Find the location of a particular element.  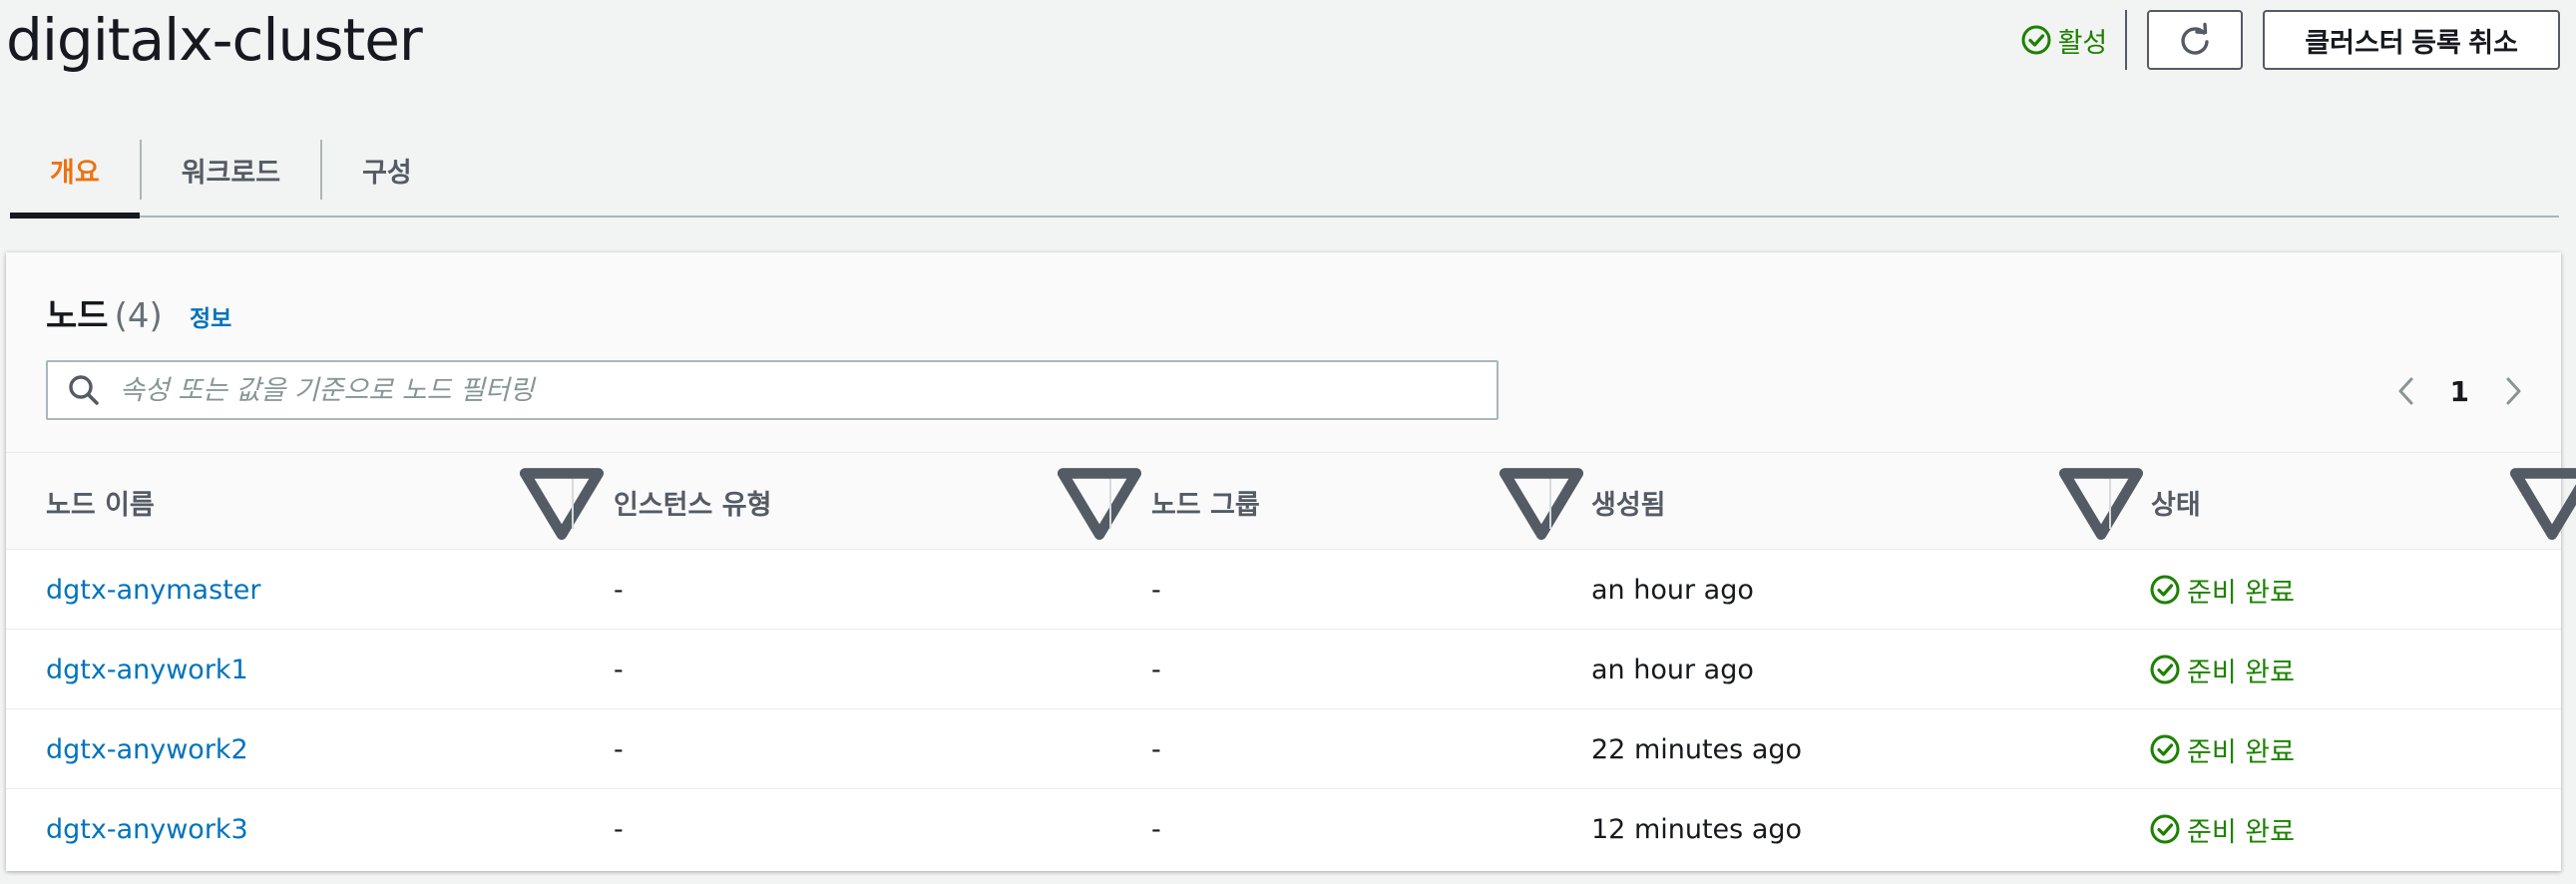

chevron-right-icon is located at coordinates (2513, 391).